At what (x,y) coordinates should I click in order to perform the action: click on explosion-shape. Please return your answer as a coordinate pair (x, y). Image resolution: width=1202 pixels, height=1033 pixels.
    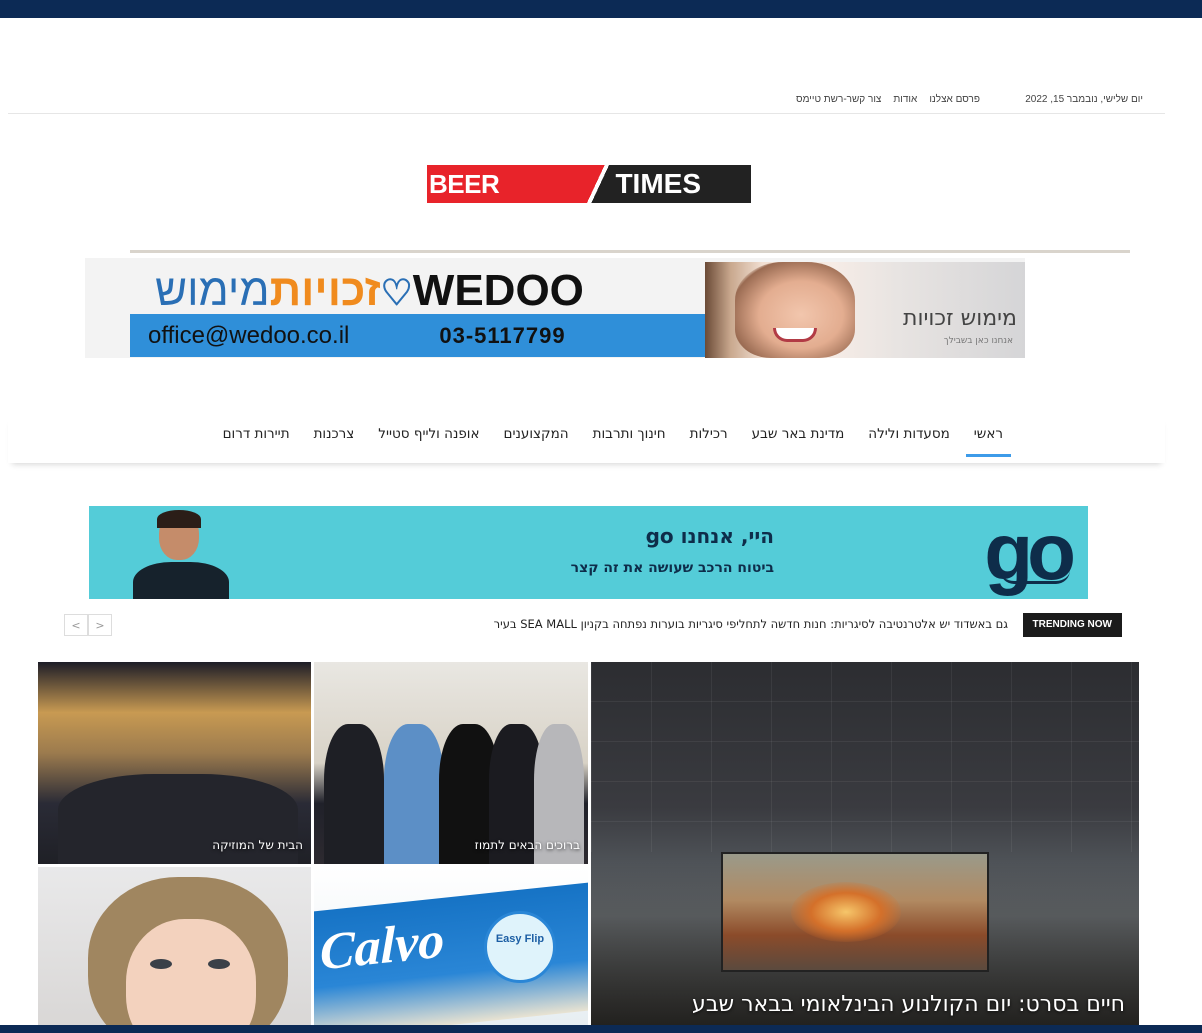
    Looking at the image, I should click on (846, 912).